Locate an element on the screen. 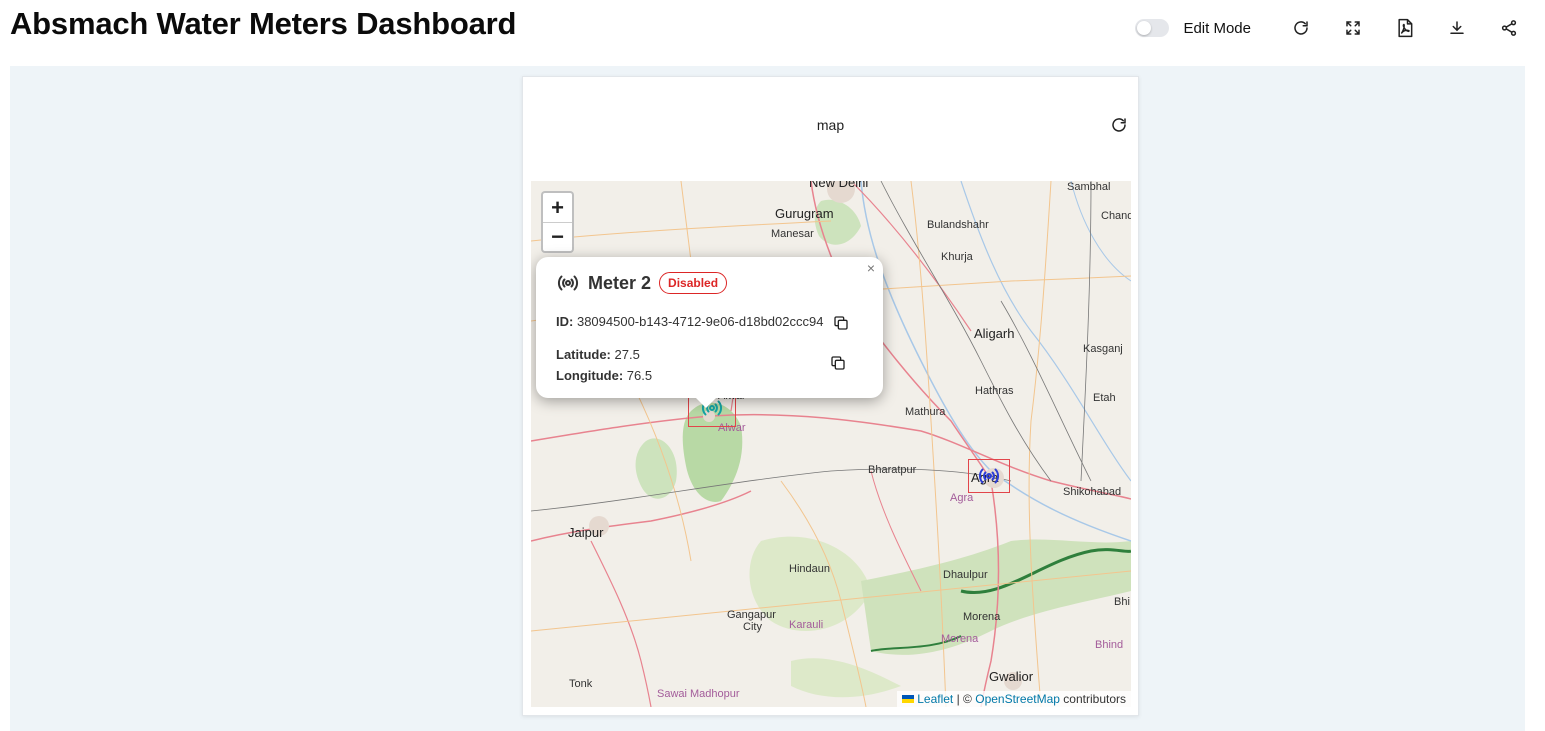 The width and height of the screenshot is (1545, 731). map-label: Chand is located at coordinates (1116, 216).